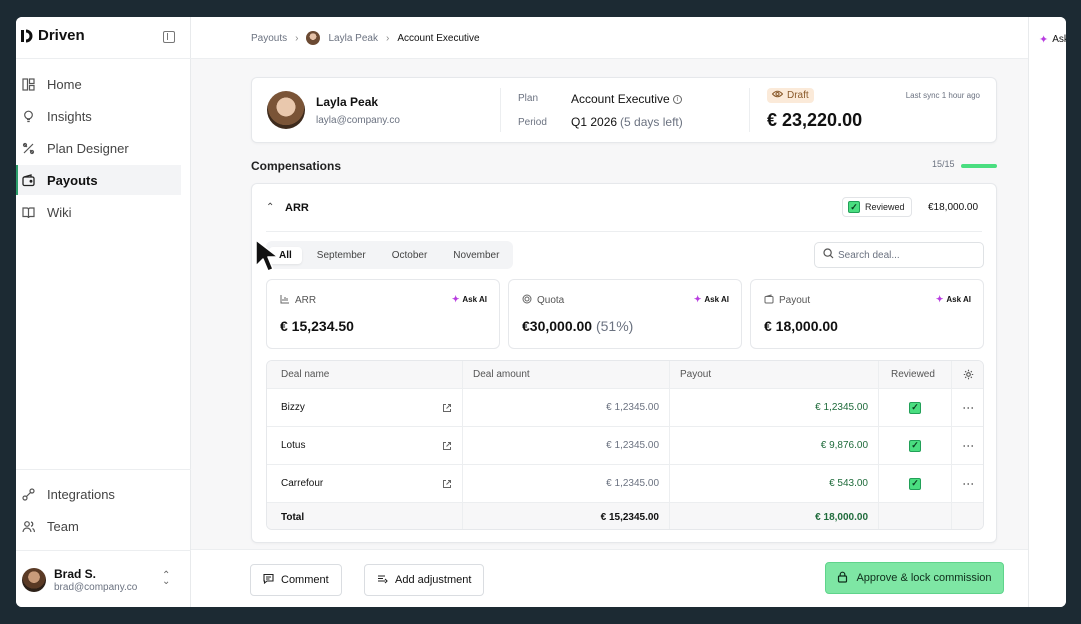 Image resolution: width=1081 pixels, height=624 pixels. Describe the element at coordinates (52, 35) in the screenshot. I see `brand: Driven` at that location.